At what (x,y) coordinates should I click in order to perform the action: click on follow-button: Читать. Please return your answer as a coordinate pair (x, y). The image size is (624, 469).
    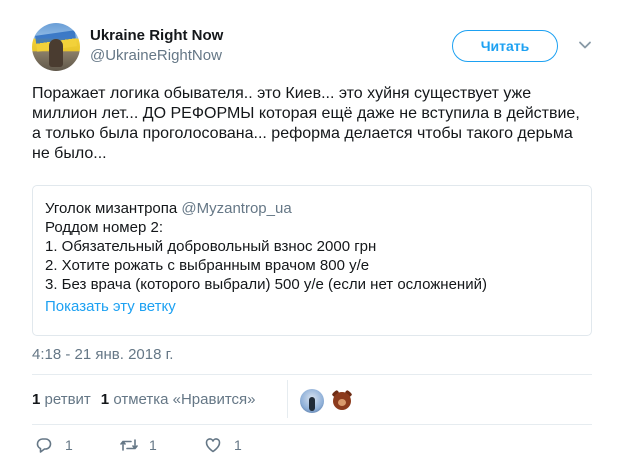
    Looking at the image, I should click on (505, 46).